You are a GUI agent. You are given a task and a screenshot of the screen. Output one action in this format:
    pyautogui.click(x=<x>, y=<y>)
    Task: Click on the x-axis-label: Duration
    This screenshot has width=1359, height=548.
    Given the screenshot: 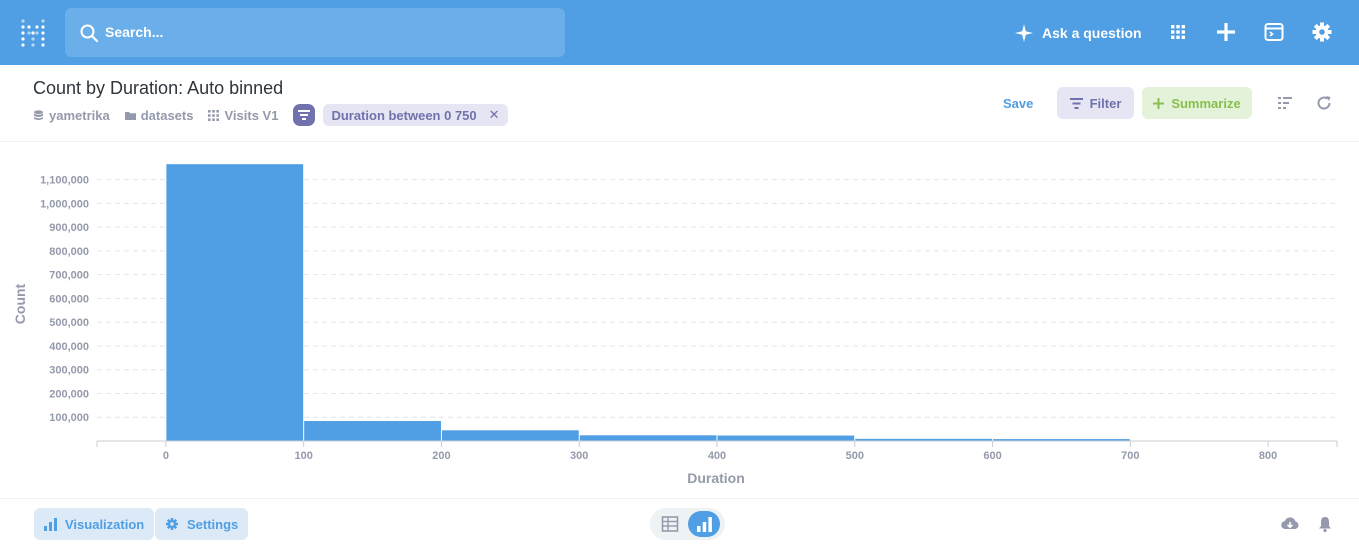 What is the action you would take?
    pyautogui.click(x=716, y=478)
    